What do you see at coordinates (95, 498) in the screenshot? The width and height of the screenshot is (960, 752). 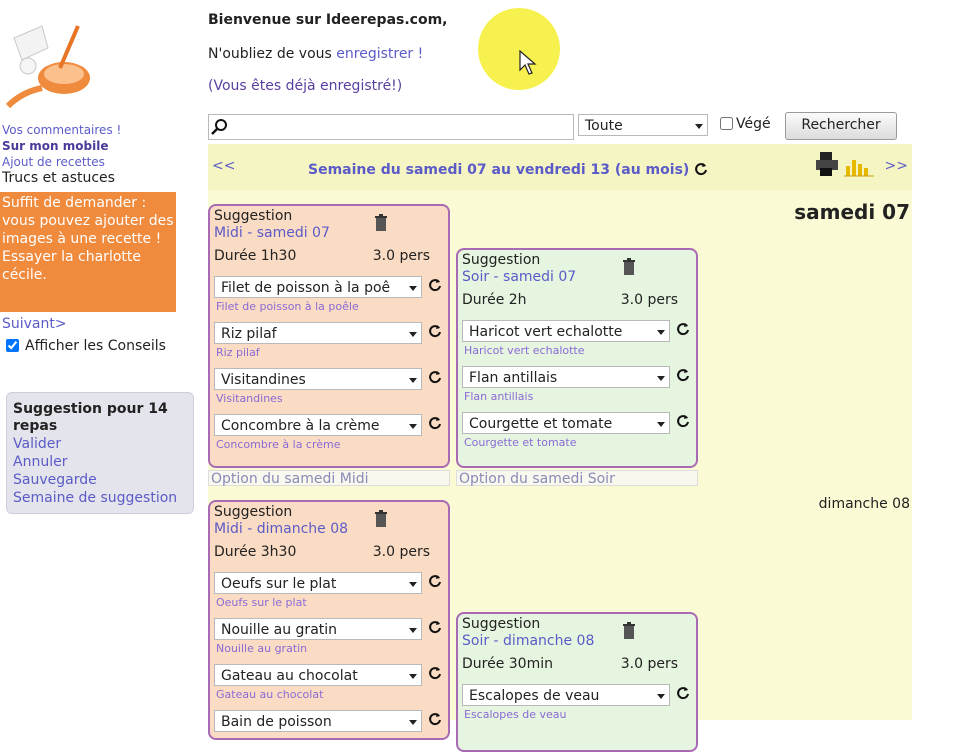 I see `week-suggestion-link: Semaine de suggestion` at bounding box center [95, 498].